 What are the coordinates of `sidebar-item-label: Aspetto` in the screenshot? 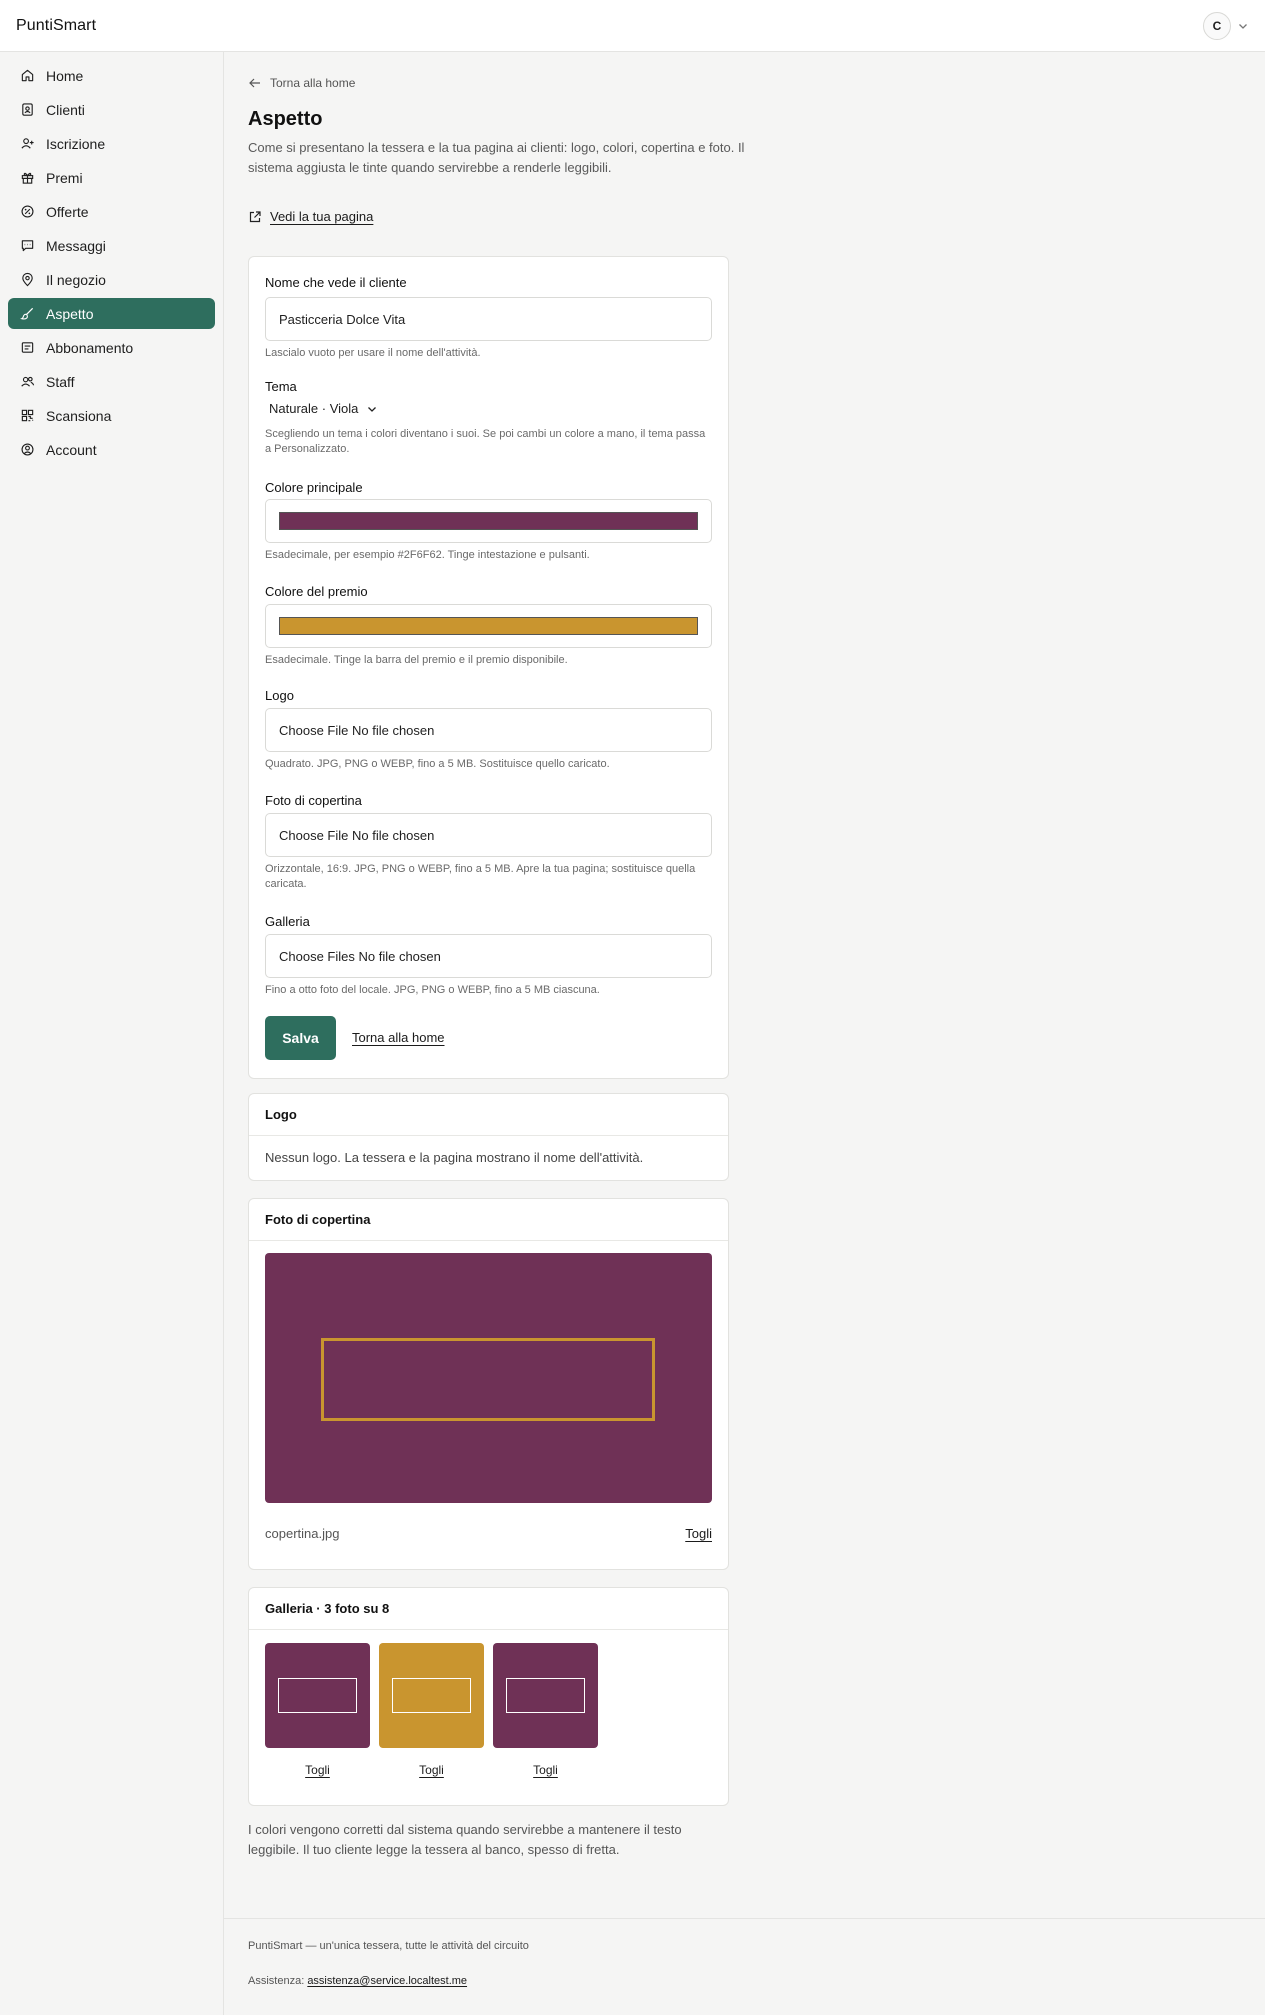 It's located at (70, 313).